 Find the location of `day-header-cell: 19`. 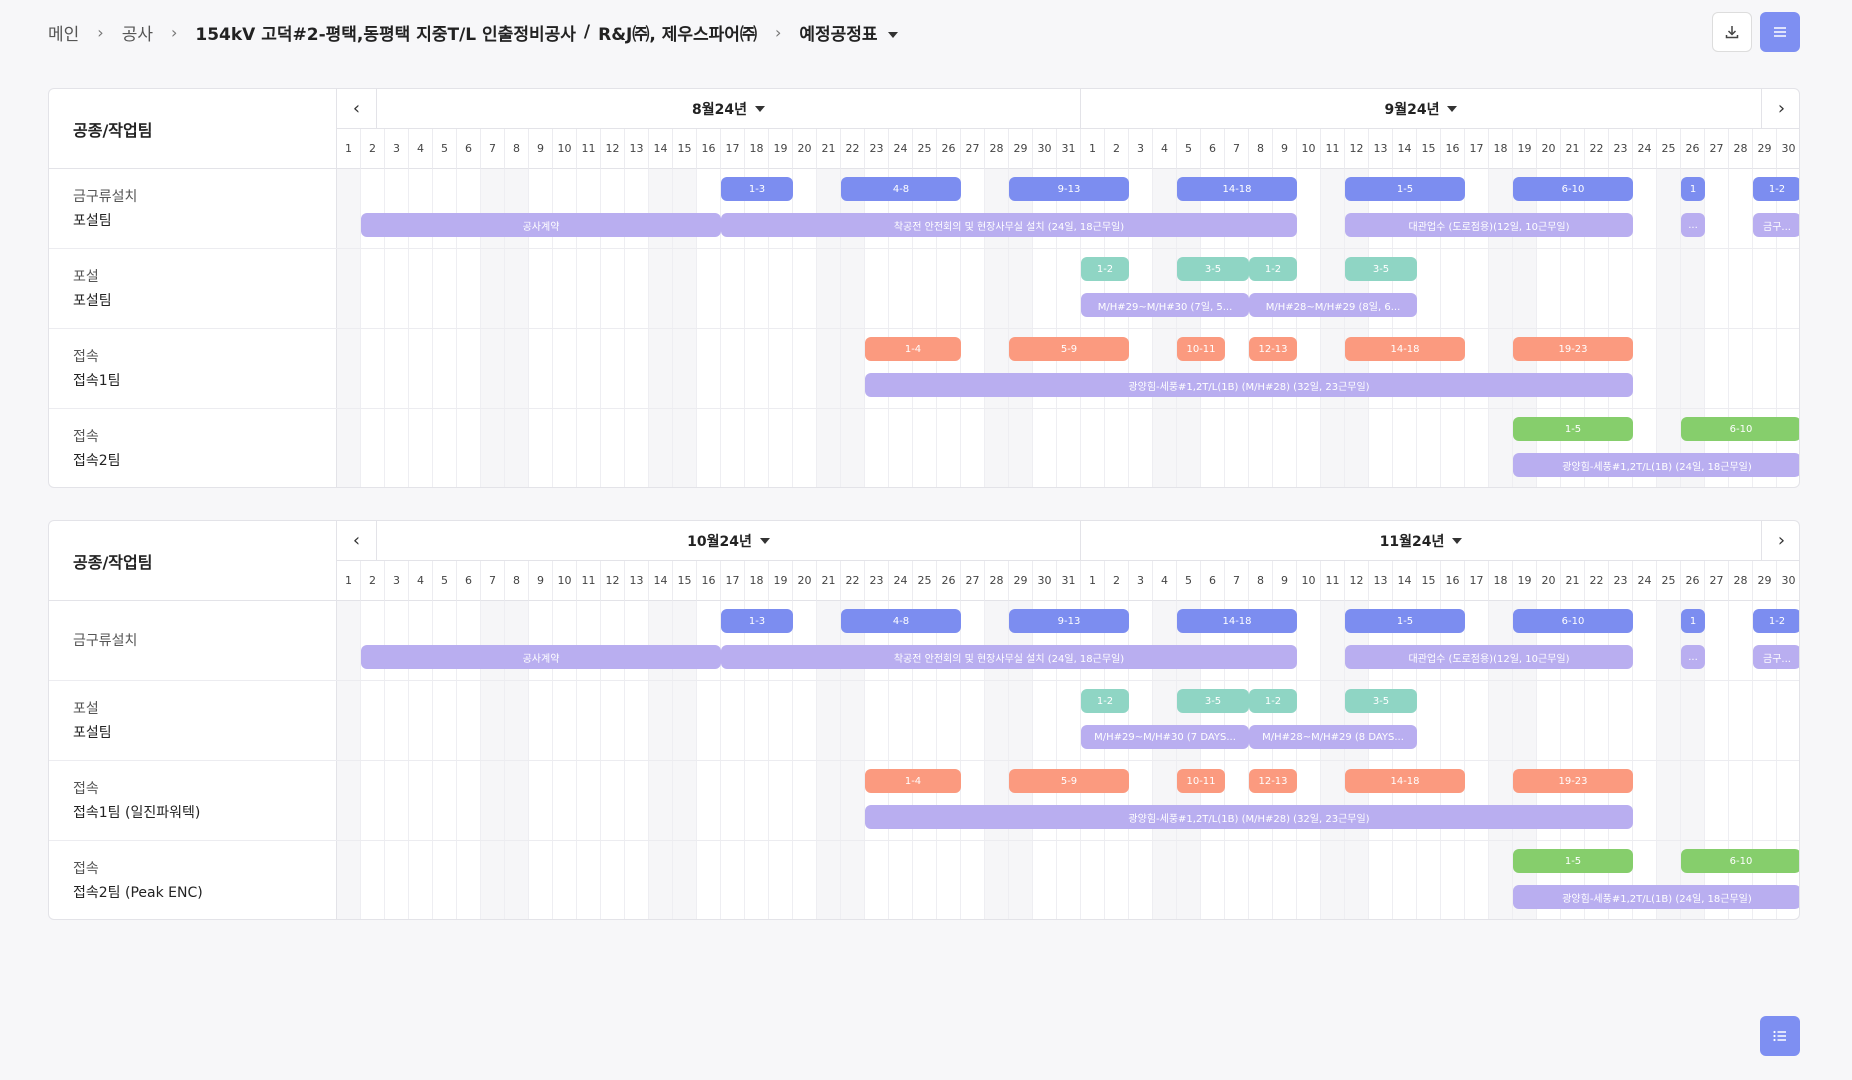

day-header-cell: 19 is located at coordinates (1525, 581).